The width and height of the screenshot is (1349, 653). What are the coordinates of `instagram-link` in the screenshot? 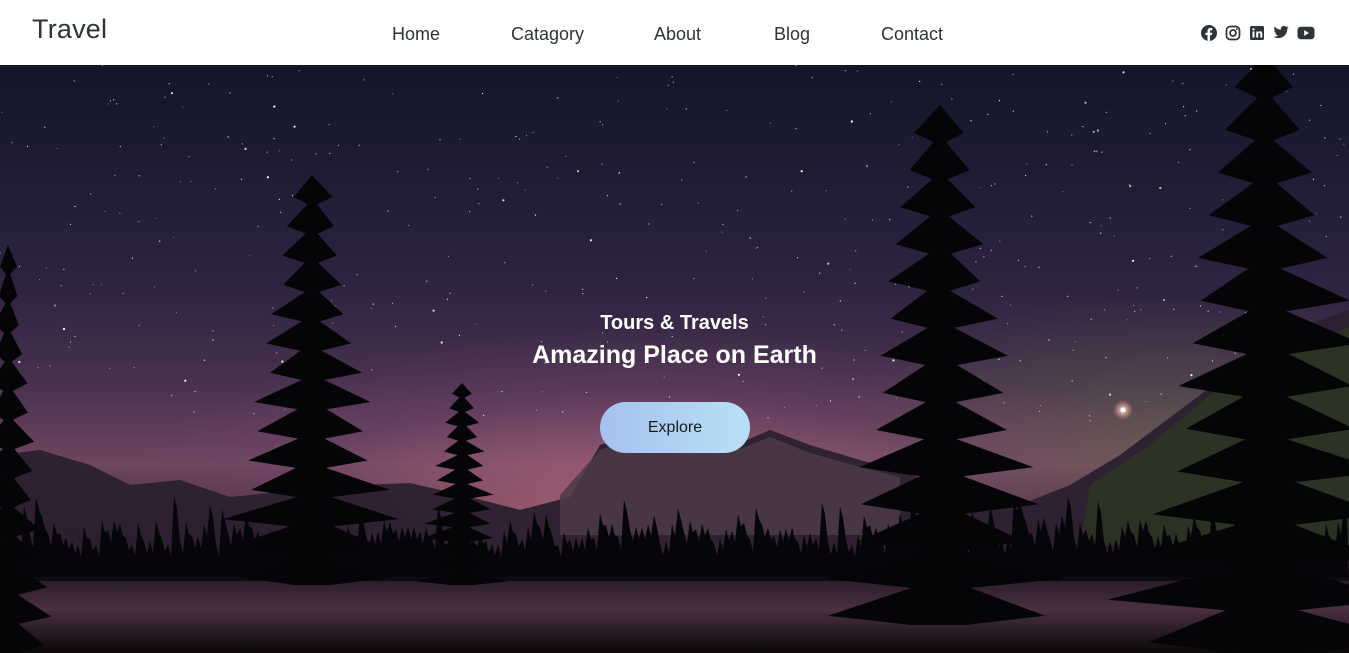 It's located at (1233, 32).